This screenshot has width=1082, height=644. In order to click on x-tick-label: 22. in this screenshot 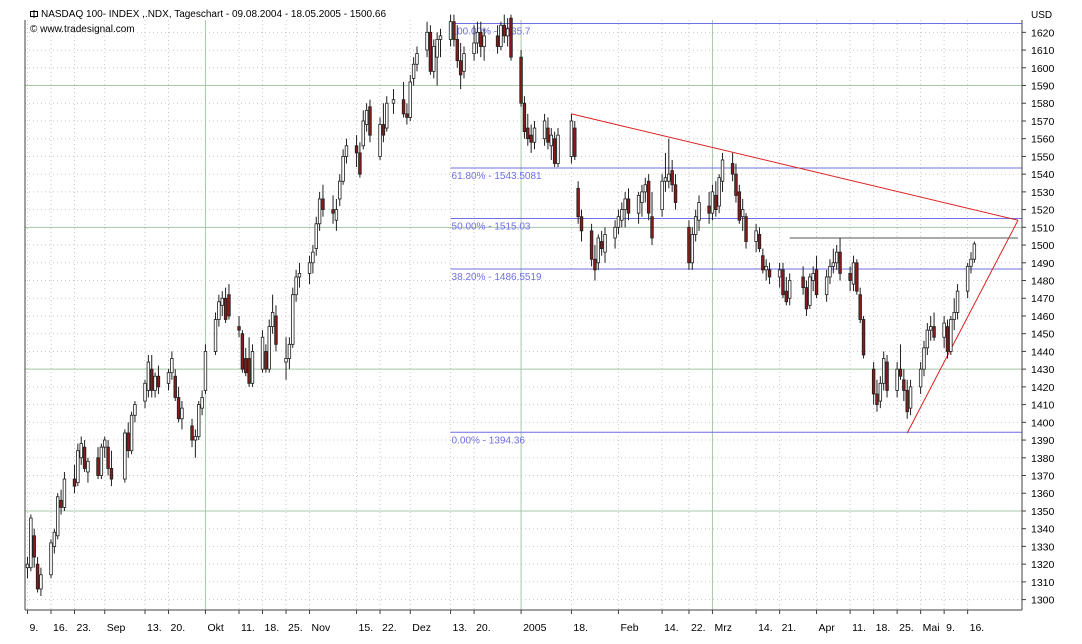, I will do `click(389, 628)`.